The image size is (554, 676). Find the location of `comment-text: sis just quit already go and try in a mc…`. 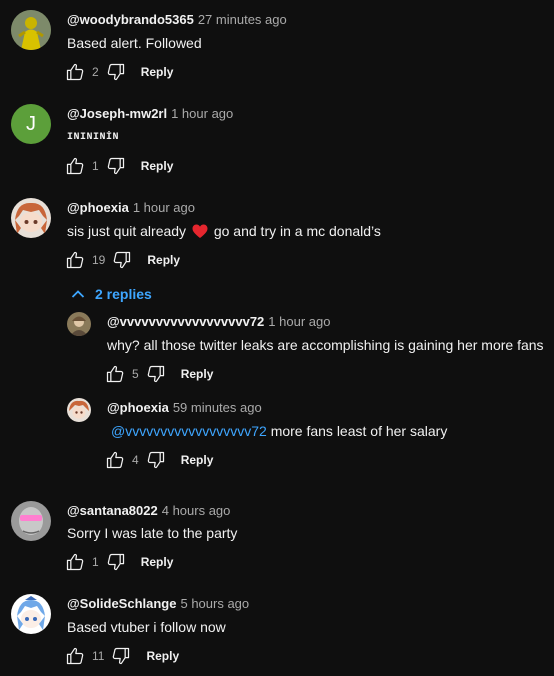

comment-text: sis just quit already go and try in a mc… is located at coordinates (224, 231).